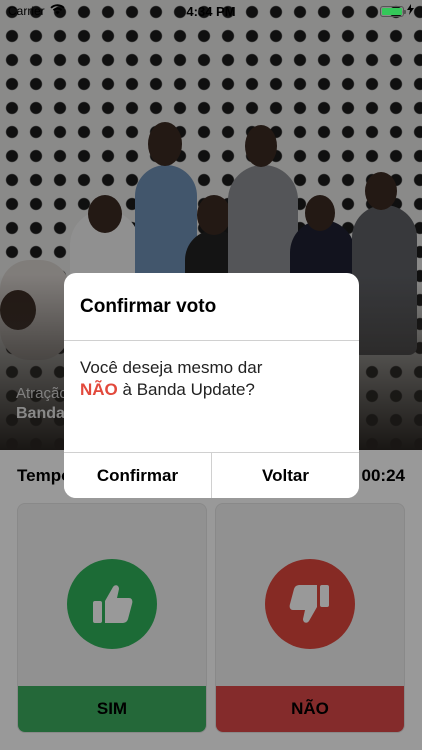 This screenshot has height=750, width=422. What do you see at coordinates (171, 367) in the screenshot?
I see `dialog-message-prefix: Você deseja mesmo dar` at bounding box center [171, 367].